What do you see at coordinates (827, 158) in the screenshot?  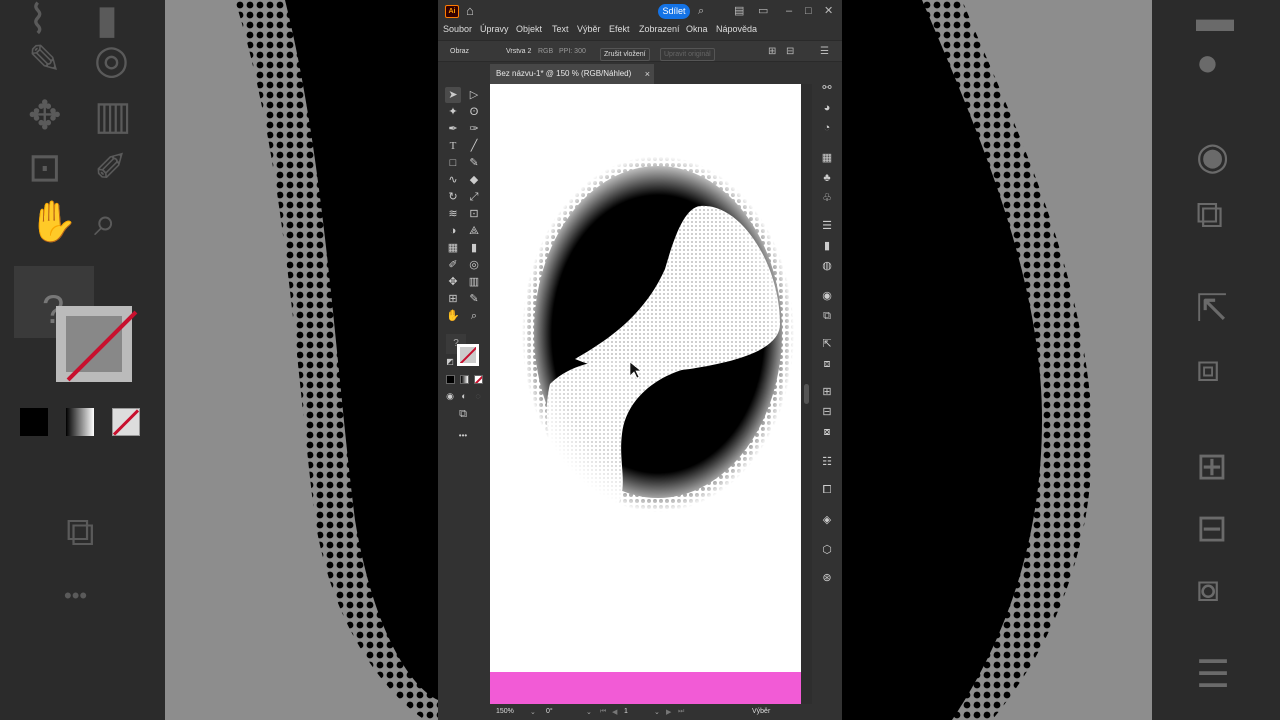 I see `swatches-panel-icon: ▦` at bounding box center [827, 158].